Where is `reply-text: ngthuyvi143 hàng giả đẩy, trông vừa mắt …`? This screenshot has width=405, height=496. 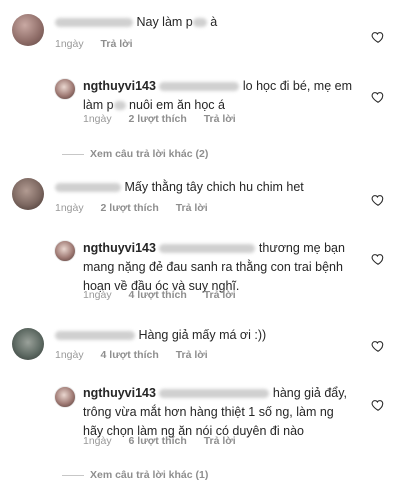 reply-text: ngthuyvi143 hàng giả đẩy, trông vừa mắt … is located at coordinates (215, 412).